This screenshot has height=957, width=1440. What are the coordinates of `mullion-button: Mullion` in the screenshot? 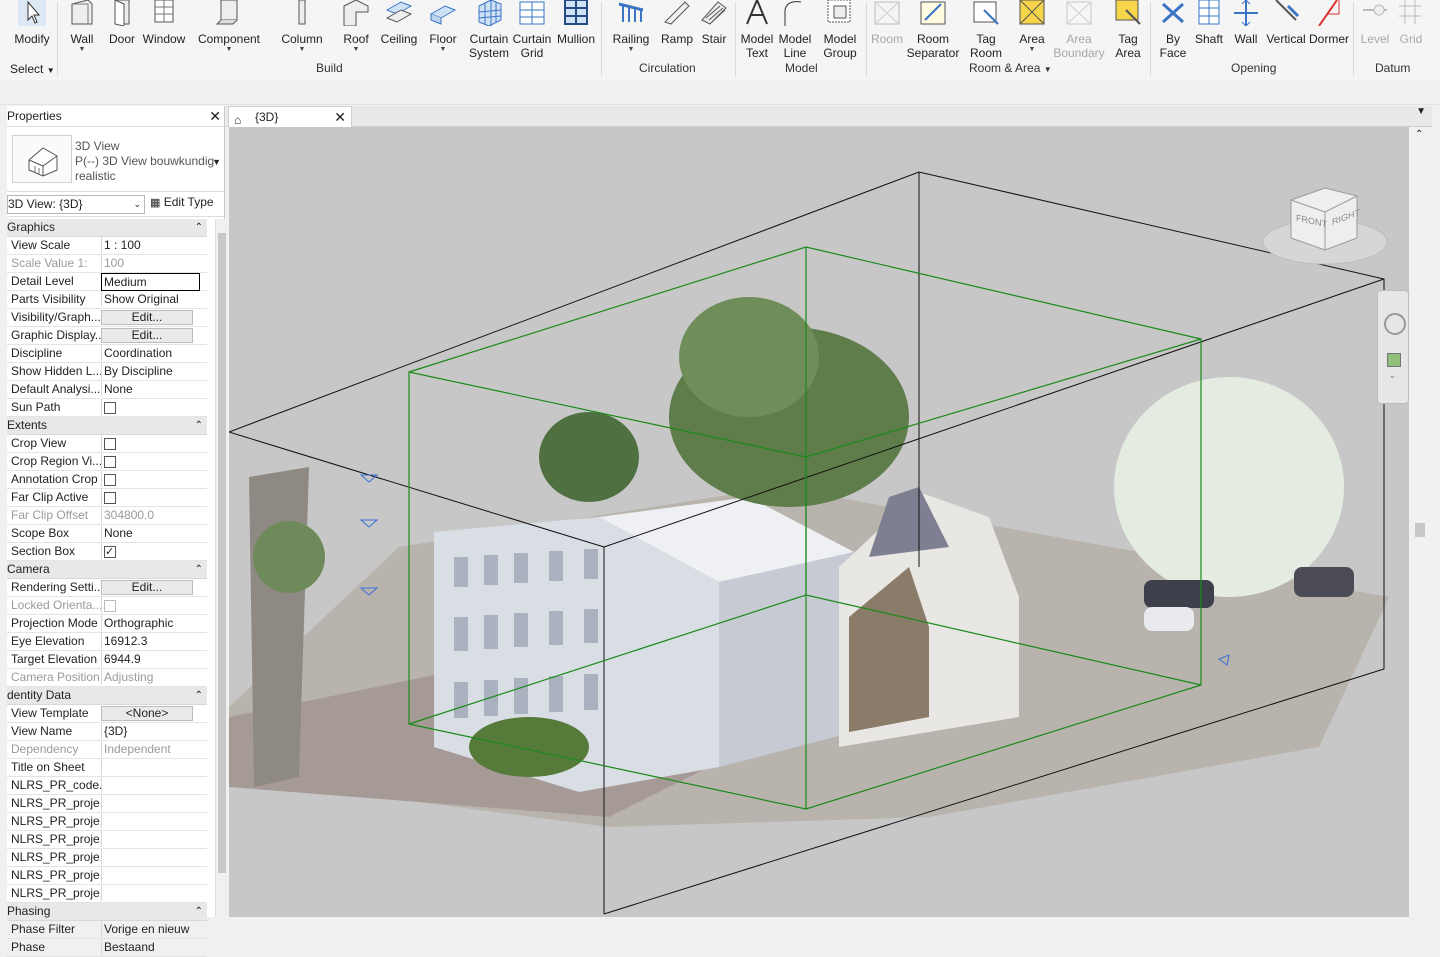 It's located at (576, 23).